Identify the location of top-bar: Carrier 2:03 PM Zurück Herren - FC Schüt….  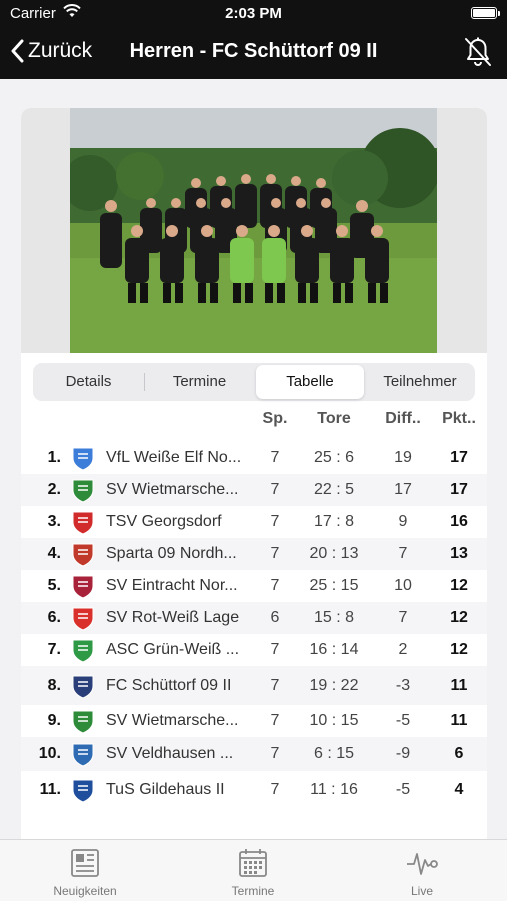
(253, 39).